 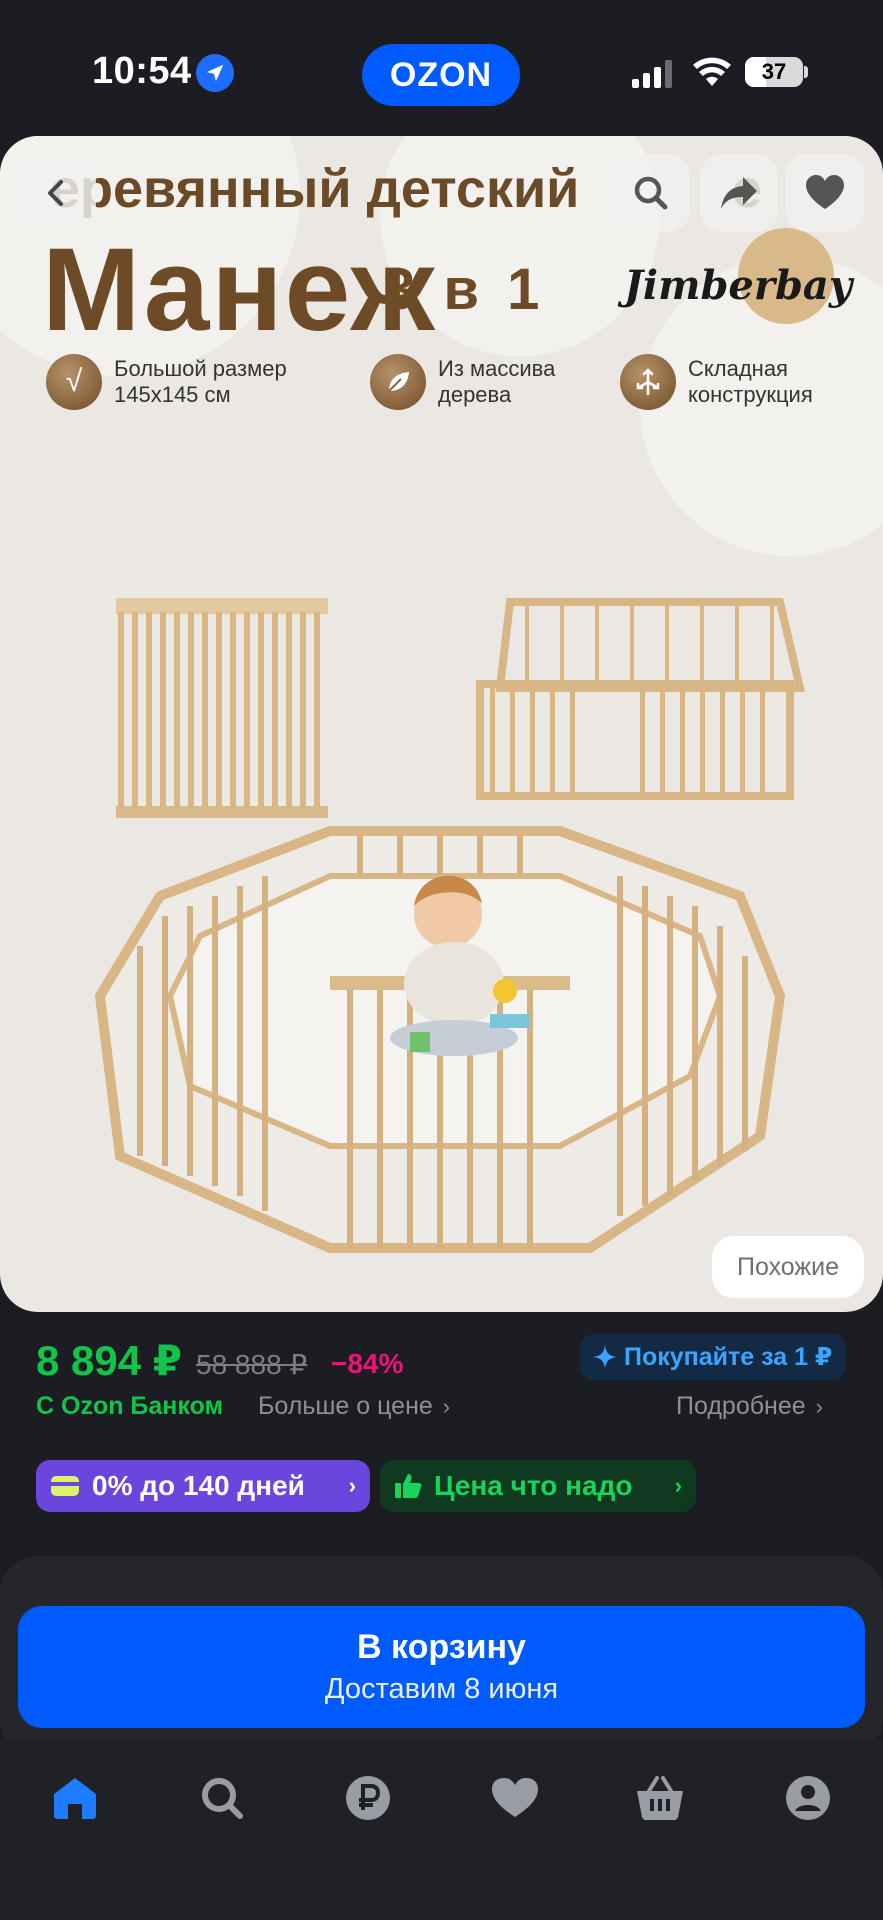 I want to click on feature-folding-text: Складная конструкция, so click(x=750, y=381).